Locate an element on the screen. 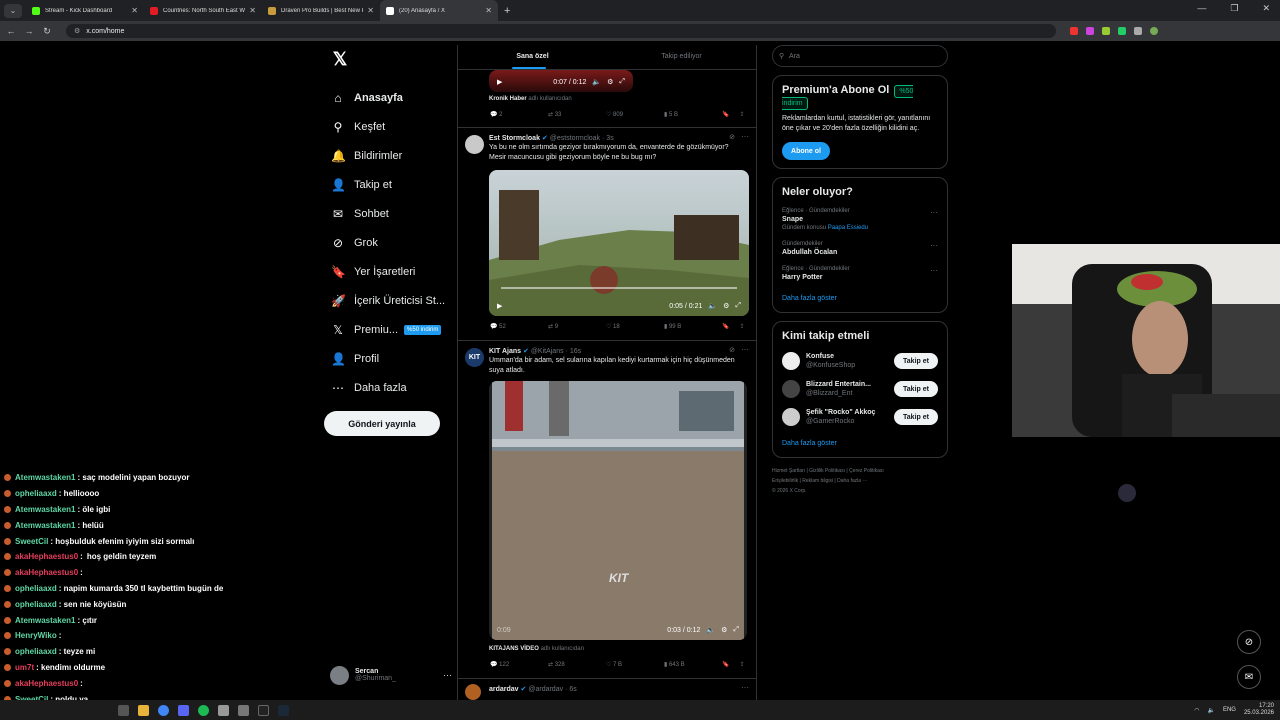 This screenshot has width=1280, height=720. browser-tab: Draven Pro Builds | Best New P ✕ is located at coordinates (321, 10).